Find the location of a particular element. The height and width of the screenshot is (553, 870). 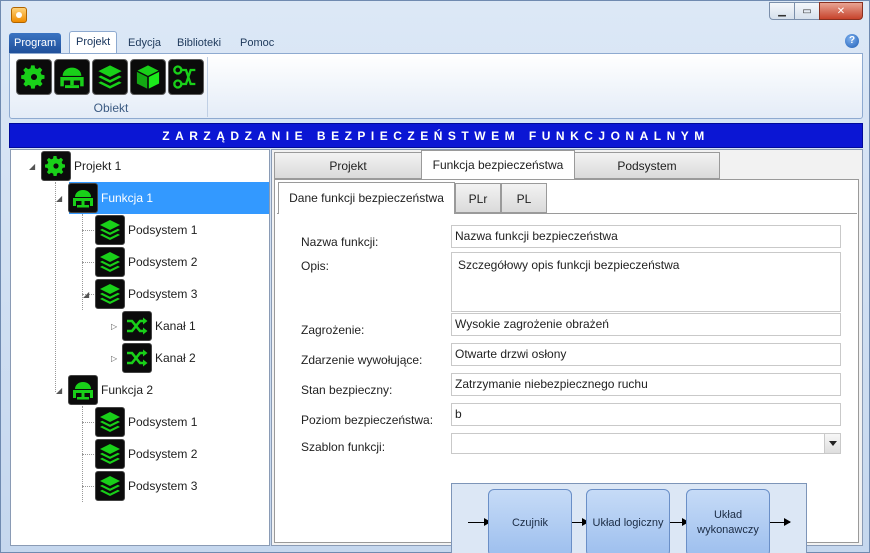

tree-node-f2-subsystem-2: Podsystem 2 is located at coordinates (146, 454).